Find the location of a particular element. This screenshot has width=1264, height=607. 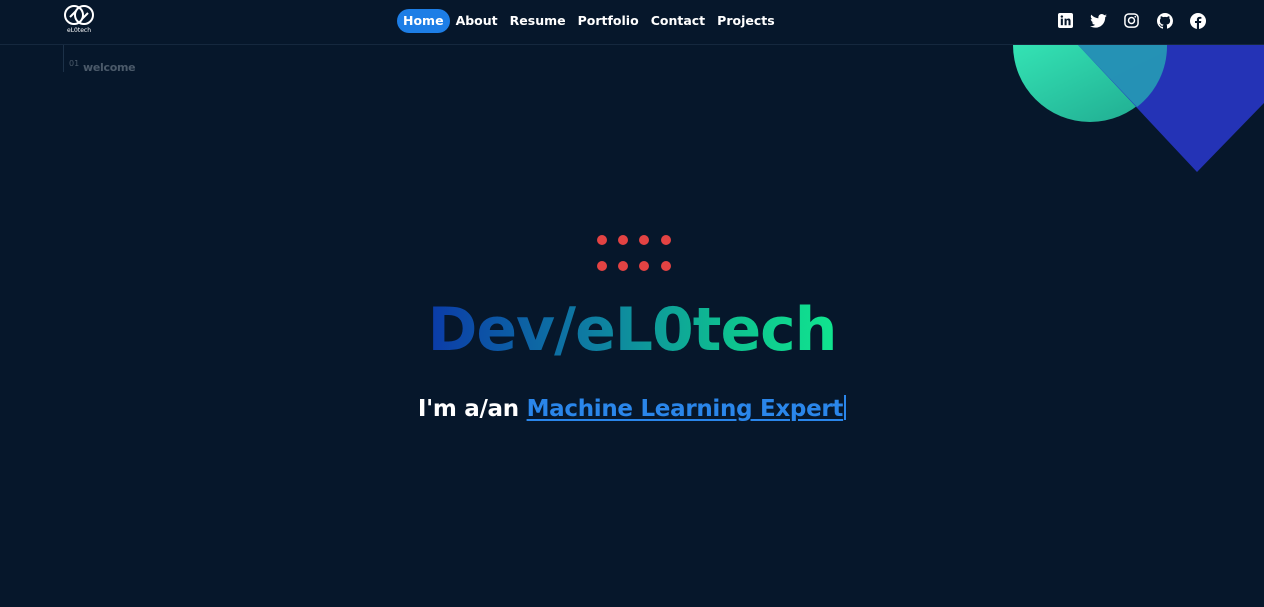

typing-cursor is located at coordinates (845, 407).